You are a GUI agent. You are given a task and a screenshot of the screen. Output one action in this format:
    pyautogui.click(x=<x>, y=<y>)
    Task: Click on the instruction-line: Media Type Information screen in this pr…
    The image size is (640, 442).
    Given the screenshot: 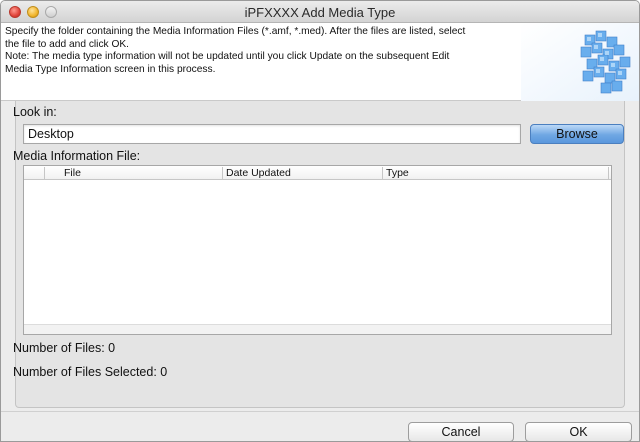 What is the action you would take?
    pyautogui.click(x=110, y=69)
    